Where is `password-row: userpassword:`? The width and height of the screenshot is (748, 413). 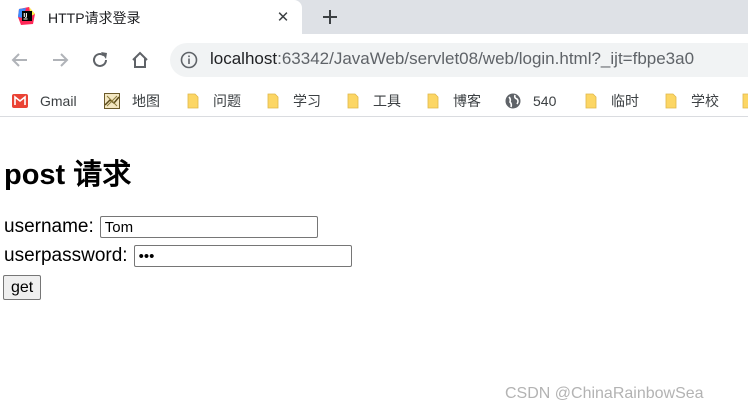
password-row: userpassword: is located at coordinates (178, 256).